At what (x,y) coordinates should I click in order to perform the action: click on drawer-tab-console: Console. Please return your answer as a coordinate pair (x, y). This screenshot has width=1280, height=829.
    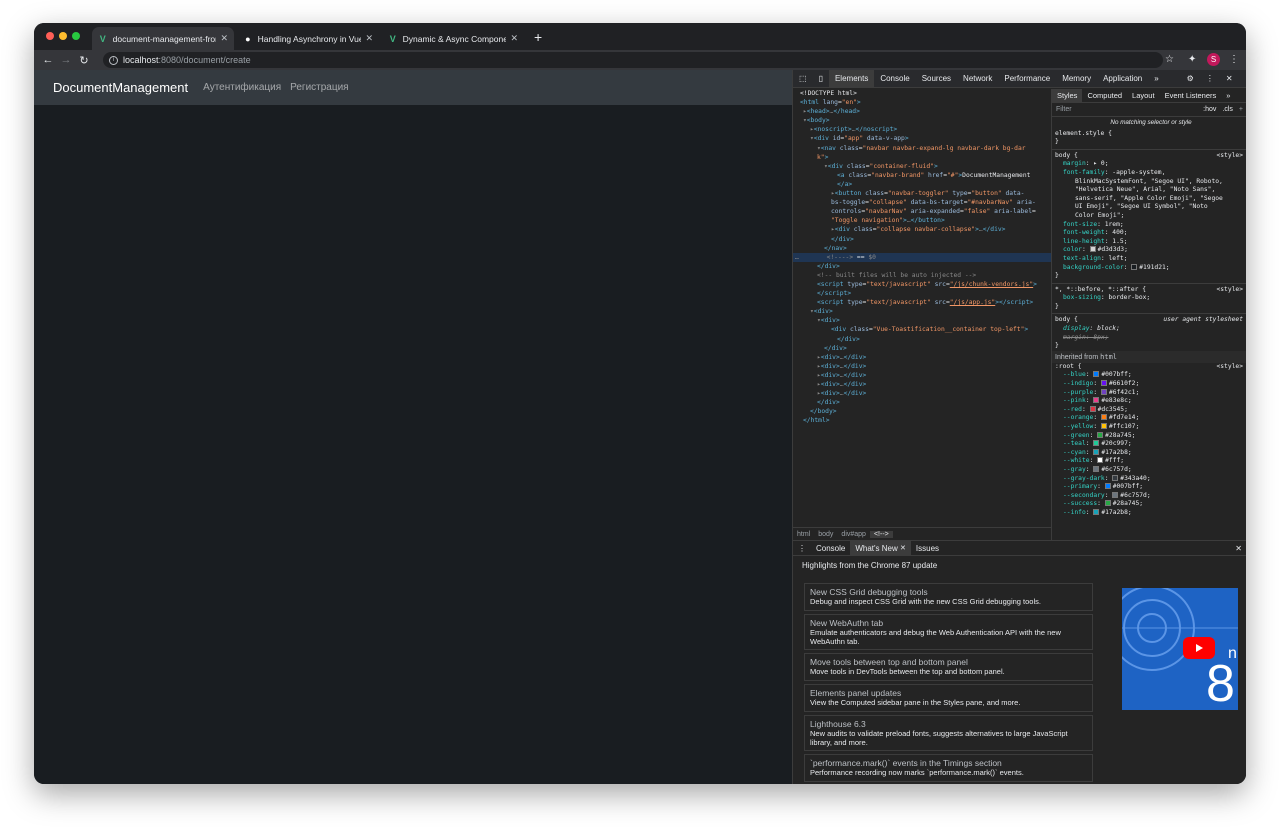
    Looking at the image, I should click on (830, 548).